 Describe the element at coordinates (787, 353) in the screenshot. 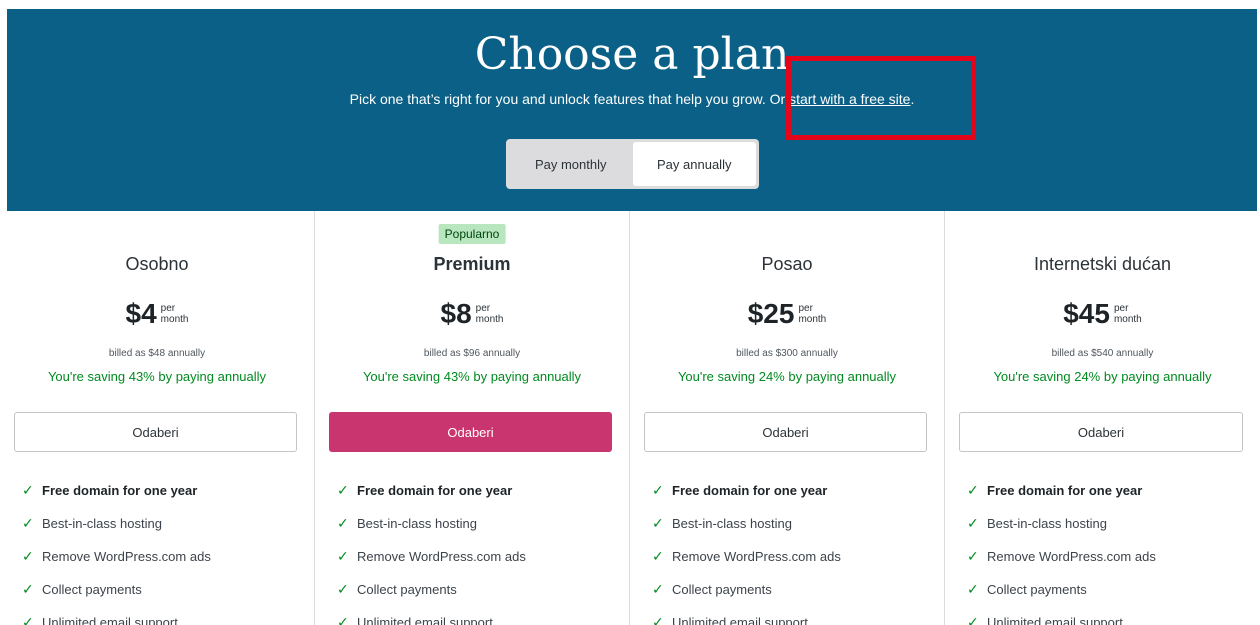

I see `billed-text: billed as $300 annually` at that location.